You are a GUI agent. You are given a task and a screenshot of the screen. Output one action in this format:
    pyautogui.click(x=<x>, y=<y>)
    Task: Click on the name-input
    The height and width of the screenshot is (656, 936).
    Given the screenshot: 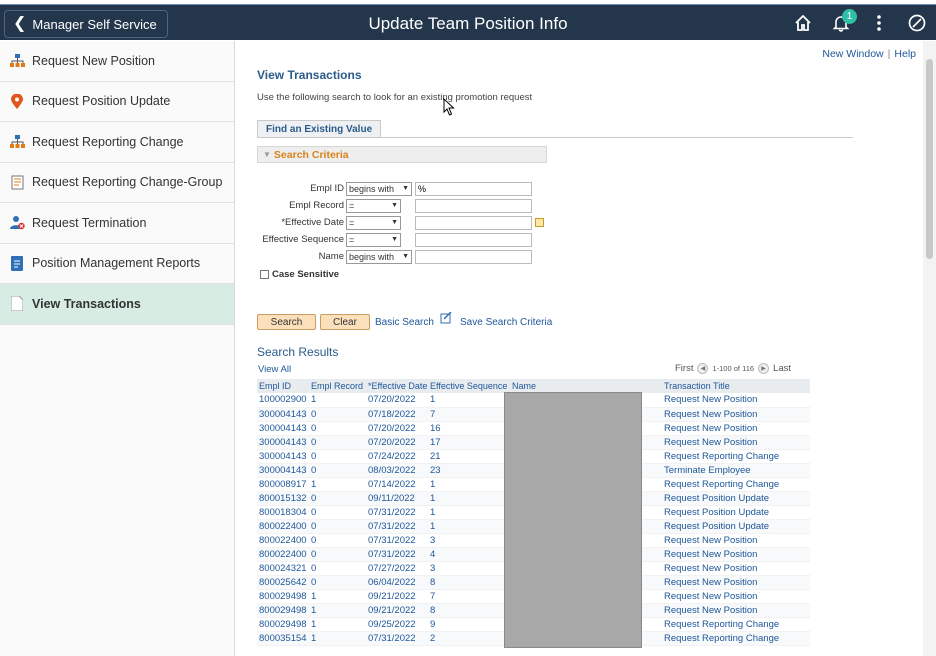 What is the action you would take?
    pyautogui.click(x=473, y=256)
    